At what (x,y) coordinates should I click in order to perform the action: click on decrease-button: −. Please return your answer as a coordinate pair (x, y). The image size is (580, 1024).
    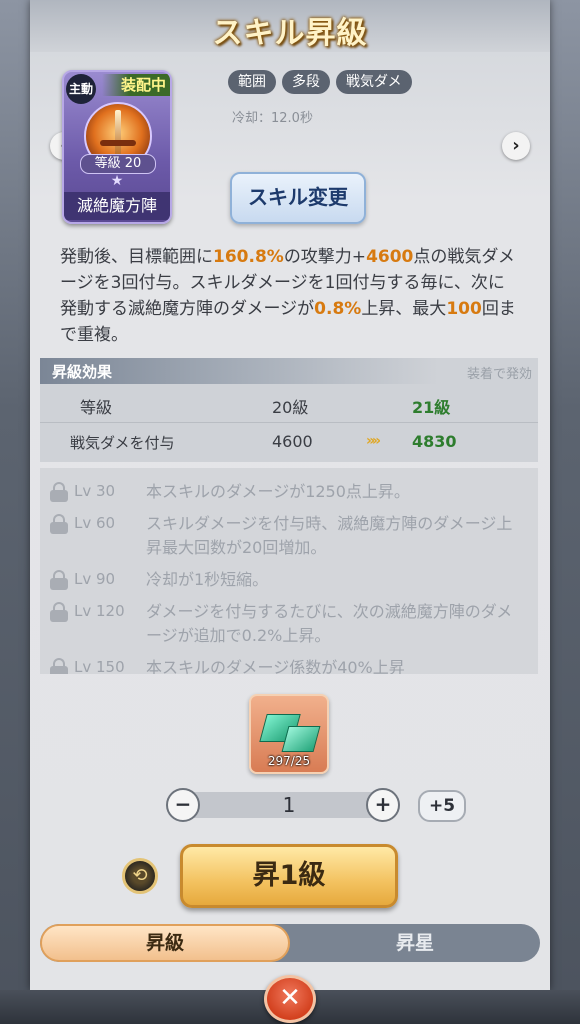
    Looking at the image, I should click on (183, 805).